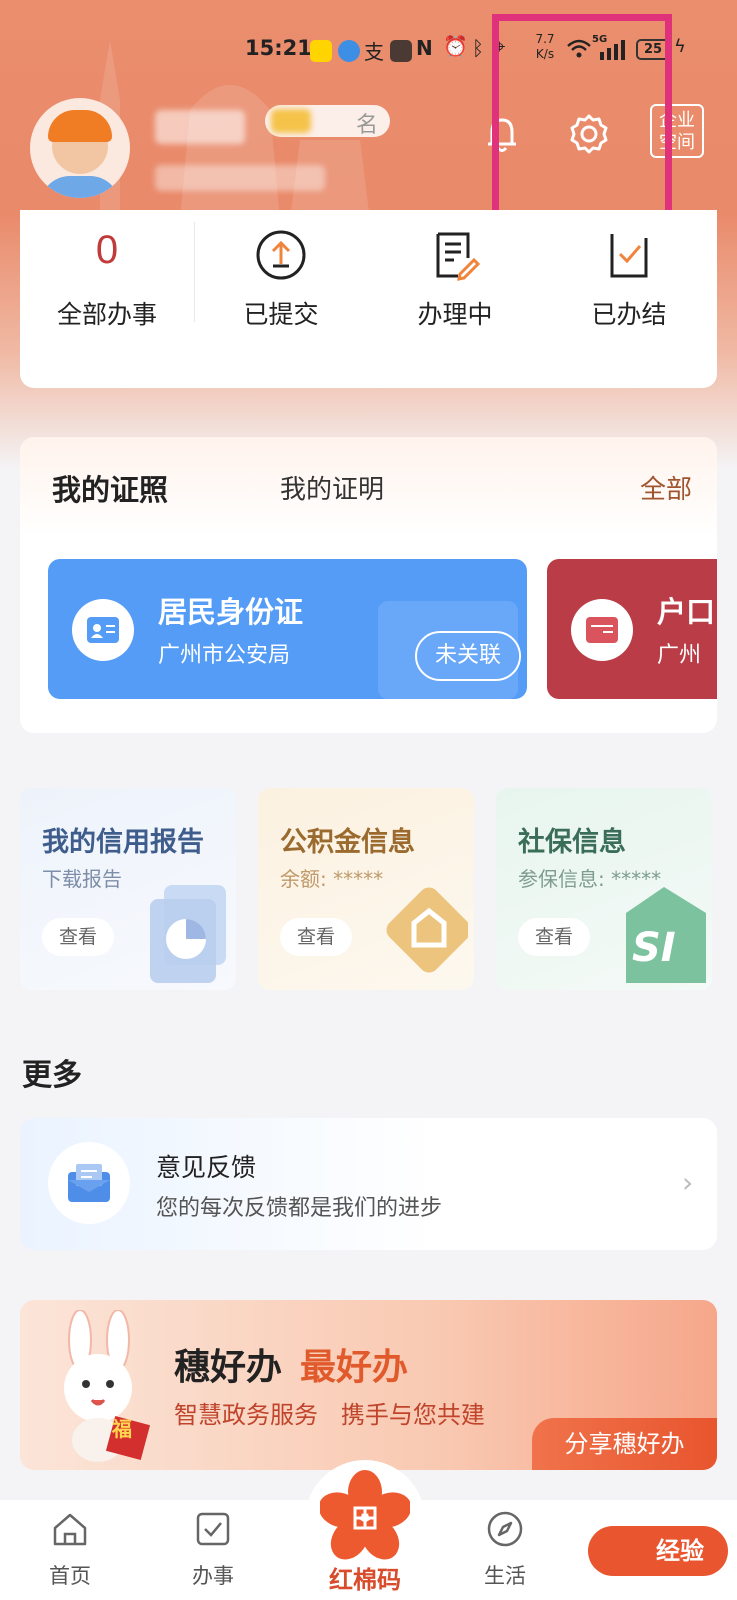  I want to click on compass-icon, so click(505, 1529).